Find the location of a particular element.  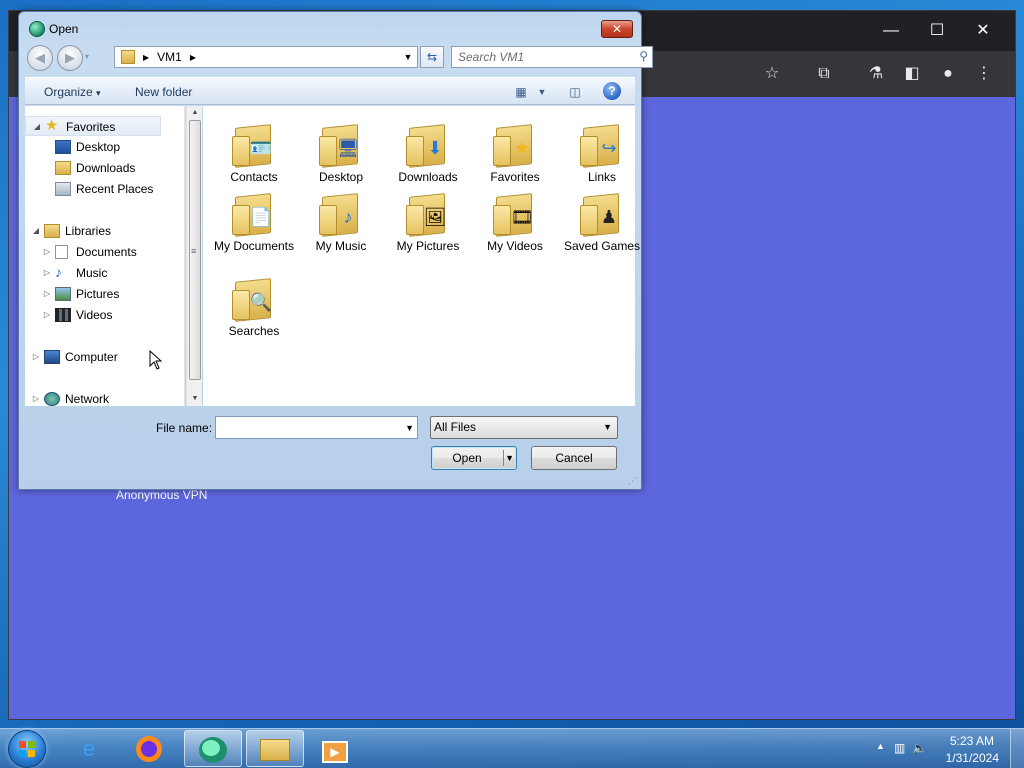

firefox-icon is located at coordinates (149, 748).